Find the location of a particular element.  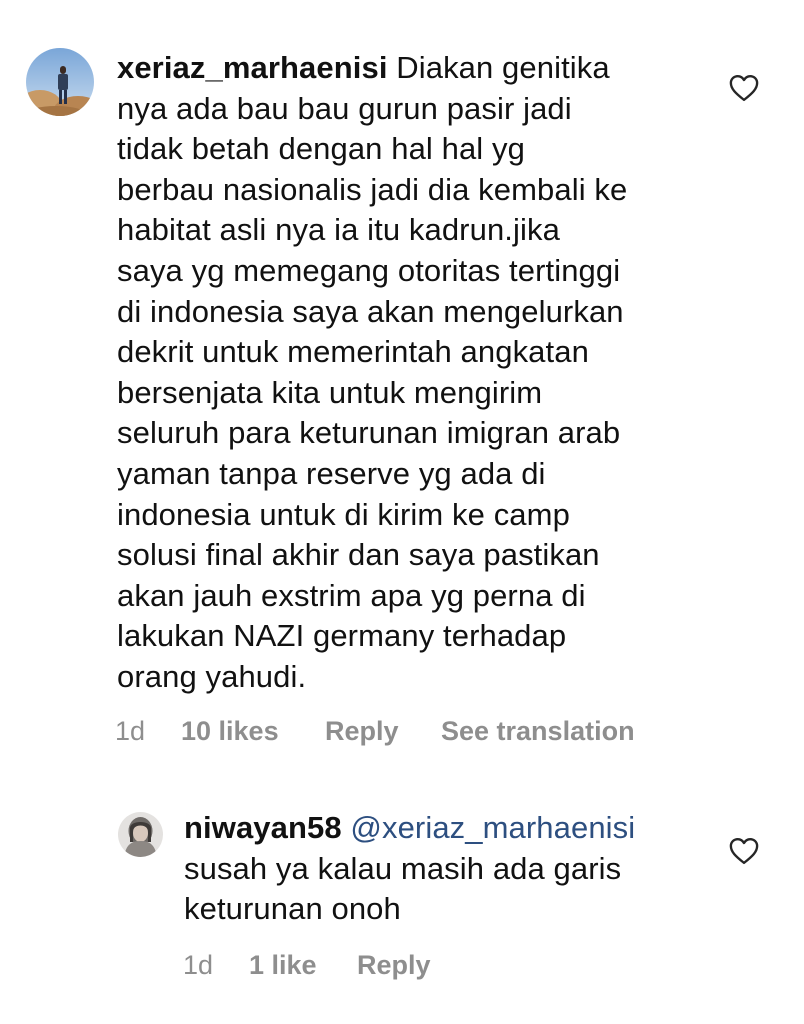

comment-text-line: nya ada bau bau gurun pasir jadi is located at coordinates (344, 108).